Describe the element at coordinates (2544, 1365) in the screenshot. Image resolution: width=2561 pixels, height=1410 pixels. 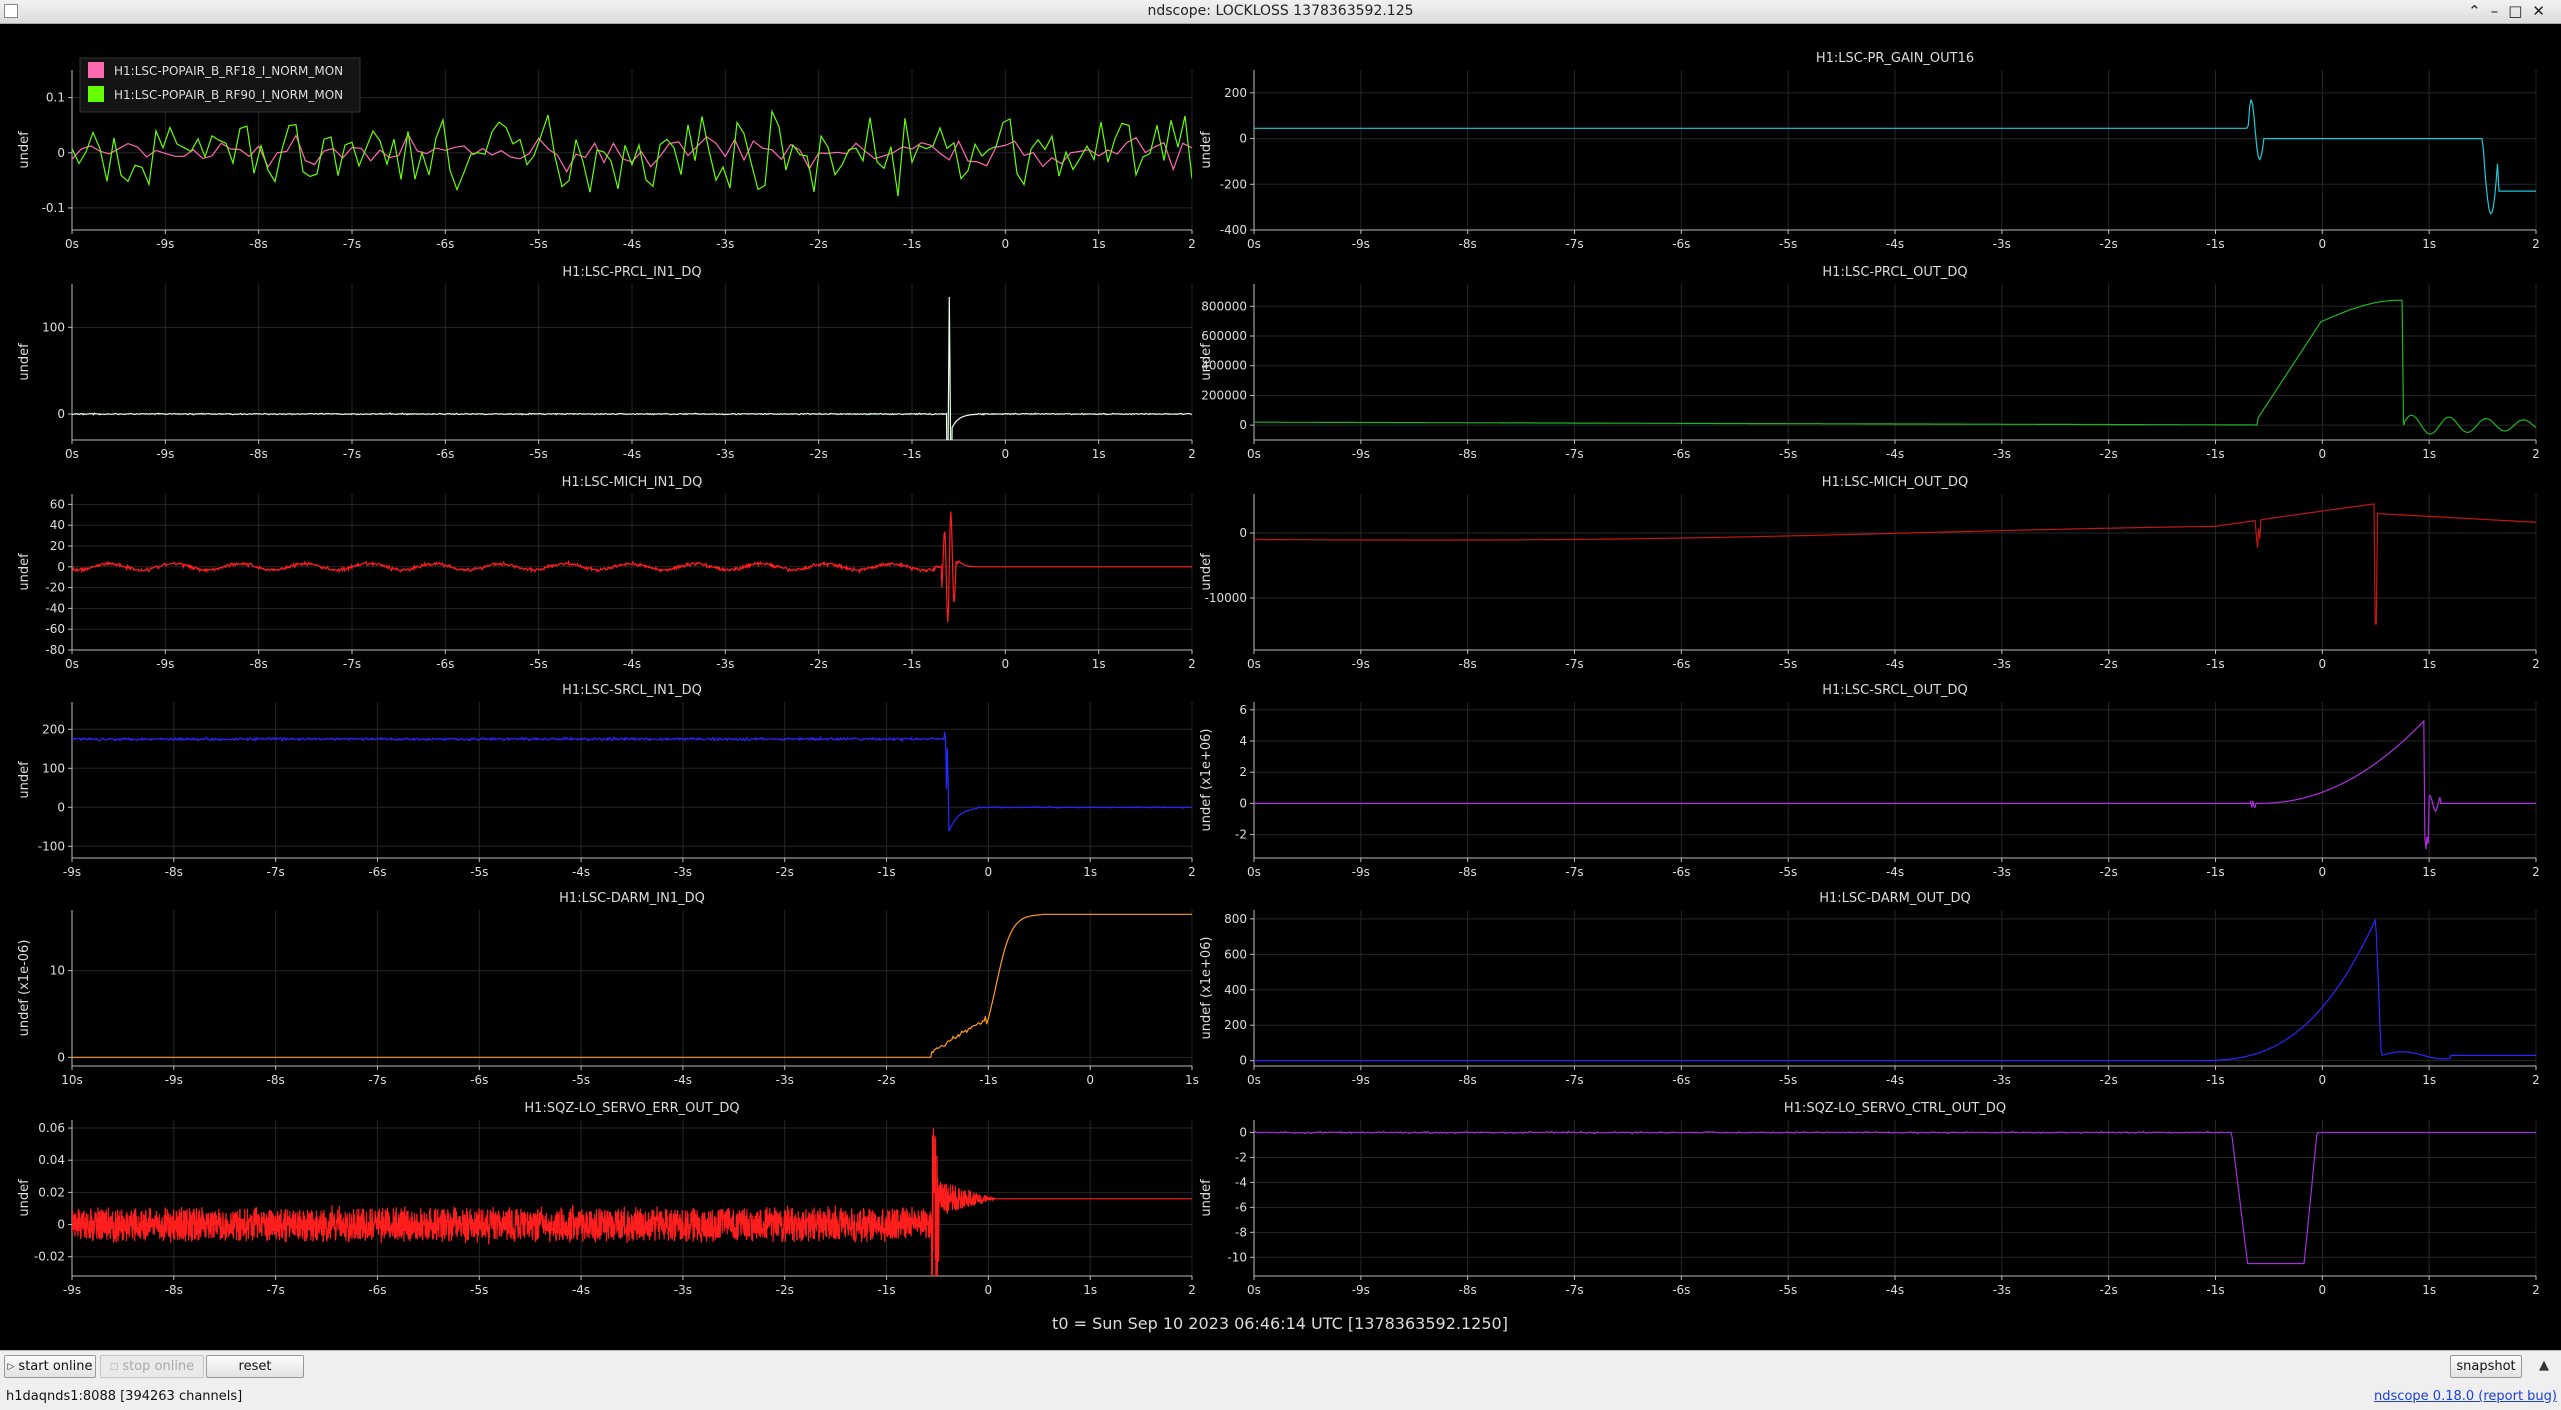
I see `collapse-chevron-icon: ▲` at that location.